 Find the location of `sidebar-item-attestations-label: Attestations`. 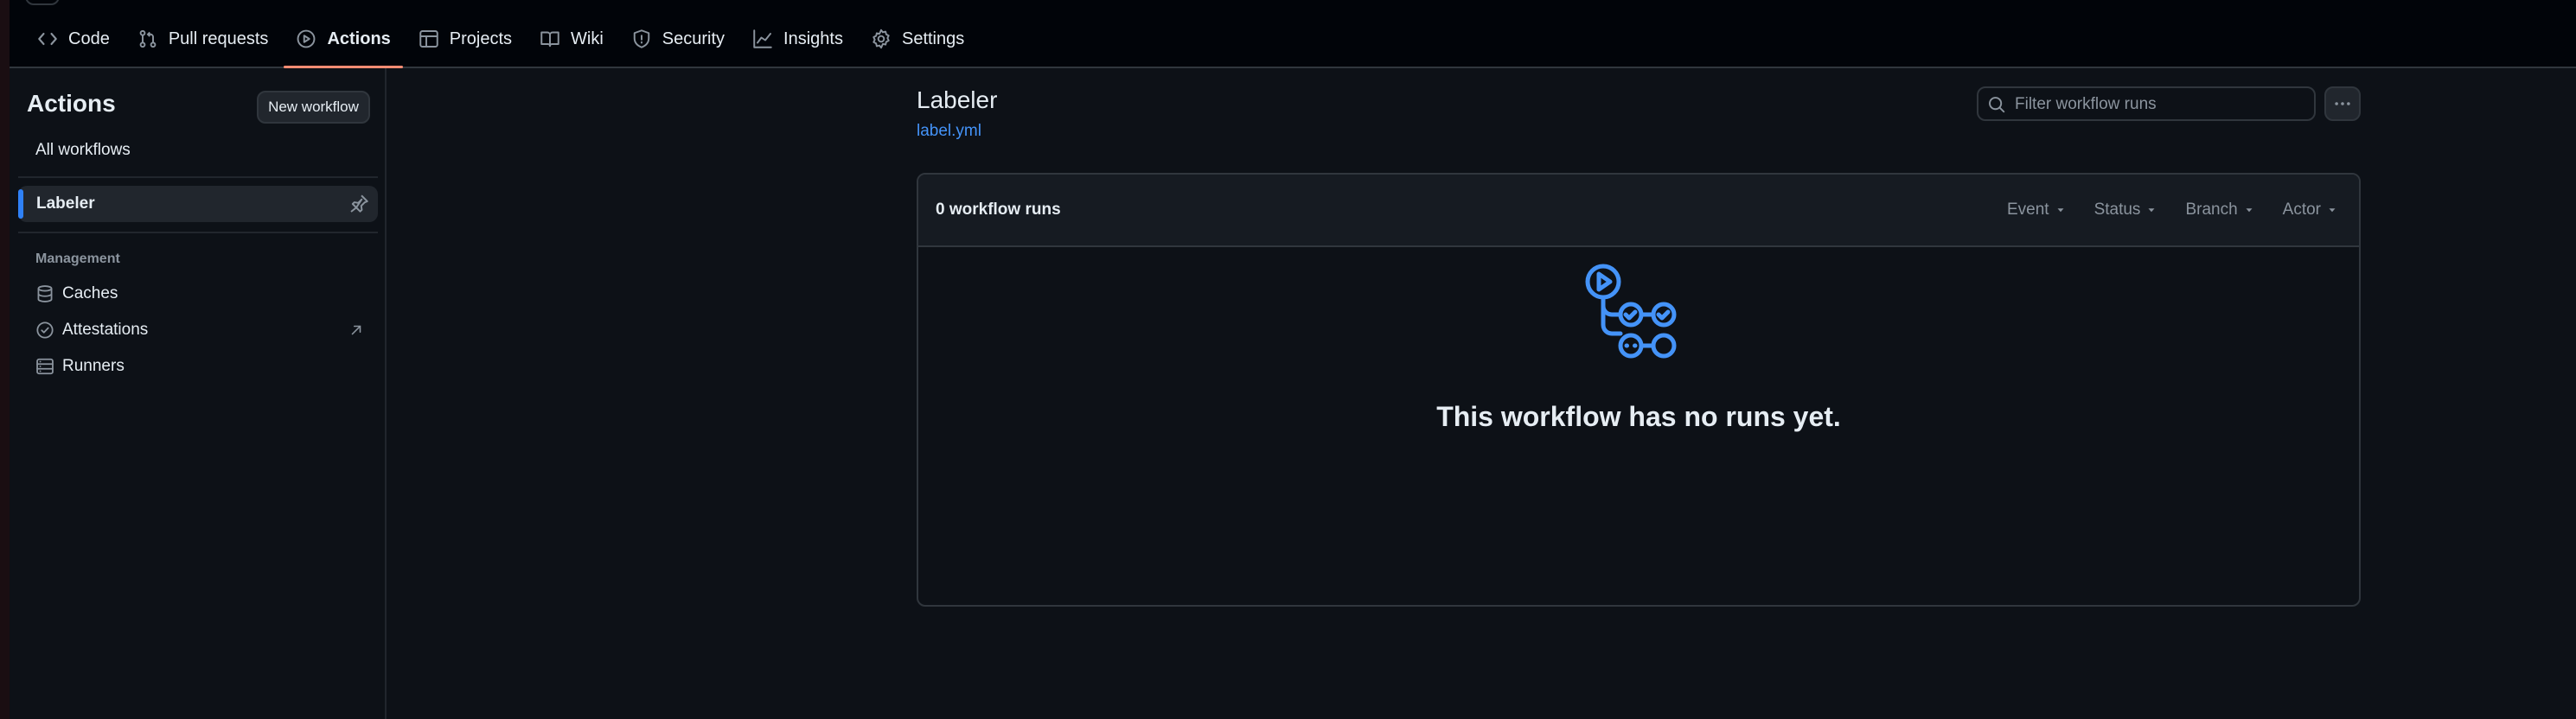

sidebar-item-attestations-label: Attestations is located at coordinates (106, 330).